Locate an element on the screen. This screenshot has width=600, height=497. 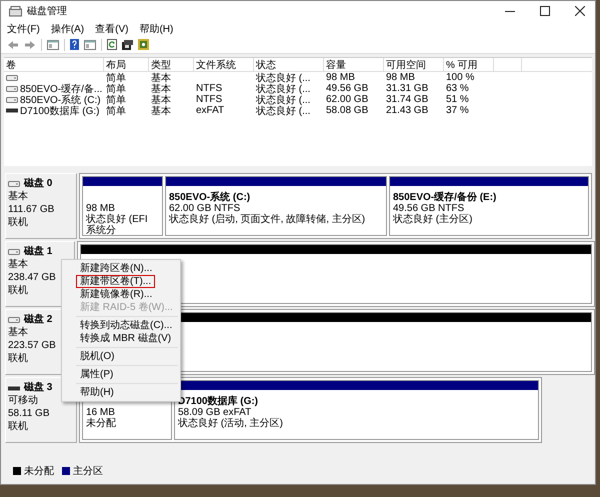
menu-item: 属性(P) is located at coordinates (97, 374).